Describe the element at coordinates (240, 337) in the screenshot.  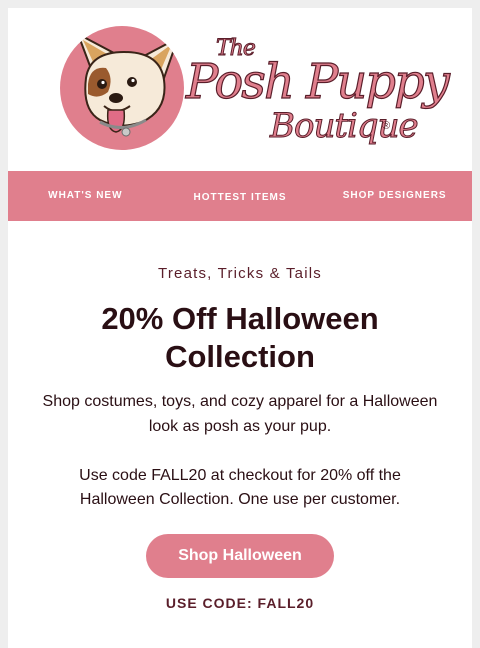
I see `promo-headline: 20% Off Halloween Collection` at that location.